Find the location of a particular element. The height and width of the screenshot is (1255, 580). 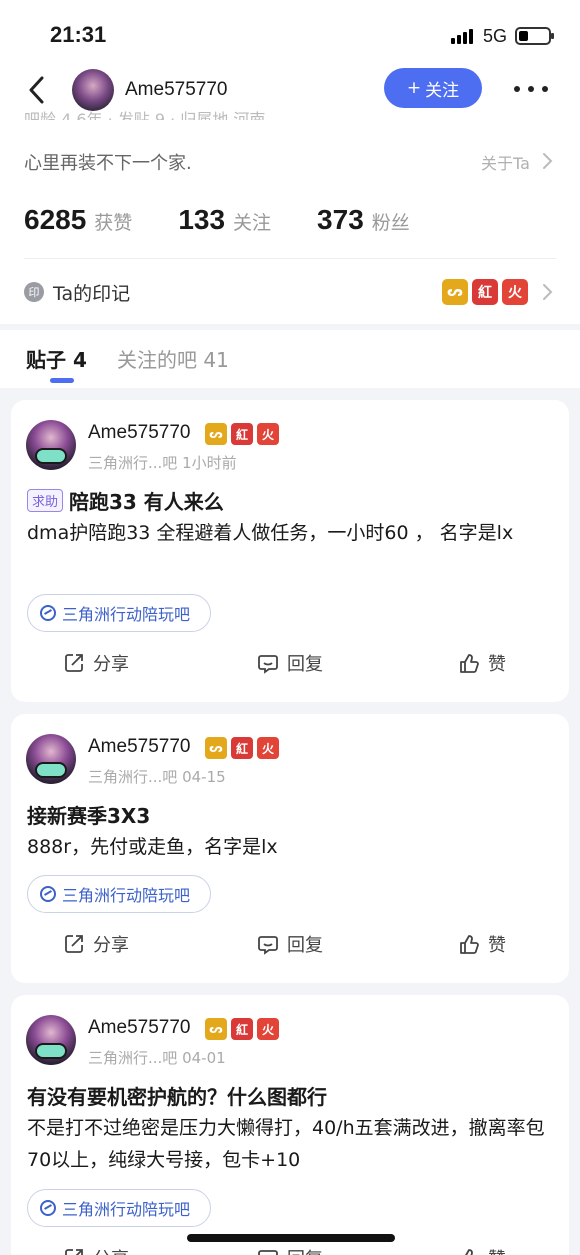

home-indicator is located at coordinates (291, 1238).